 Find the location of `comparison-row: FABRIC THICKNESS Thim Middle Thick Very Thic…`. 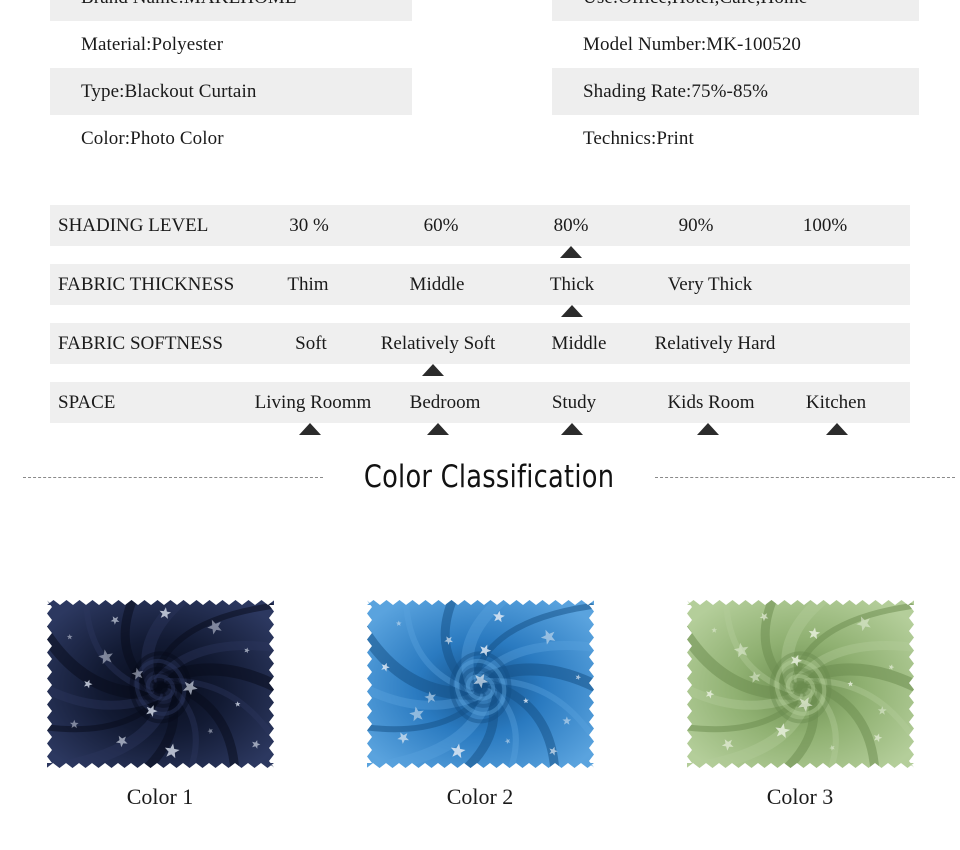

comparison-row: FABRIC THICKNESS Thim Middle Thick Very Thic… is located at coordinates (480, 290).